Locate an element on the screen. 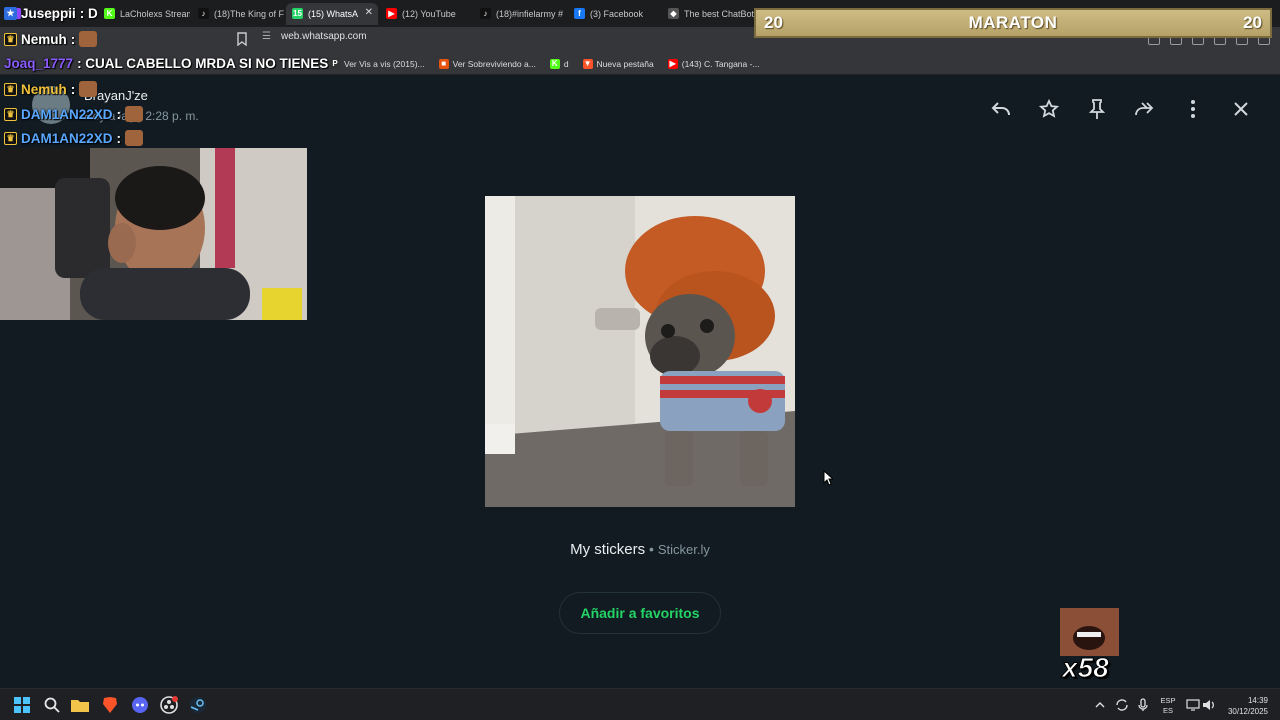 The image size is (1280, 720). tab-favicon-icon: ▶ is located at coordinates (391, 13).